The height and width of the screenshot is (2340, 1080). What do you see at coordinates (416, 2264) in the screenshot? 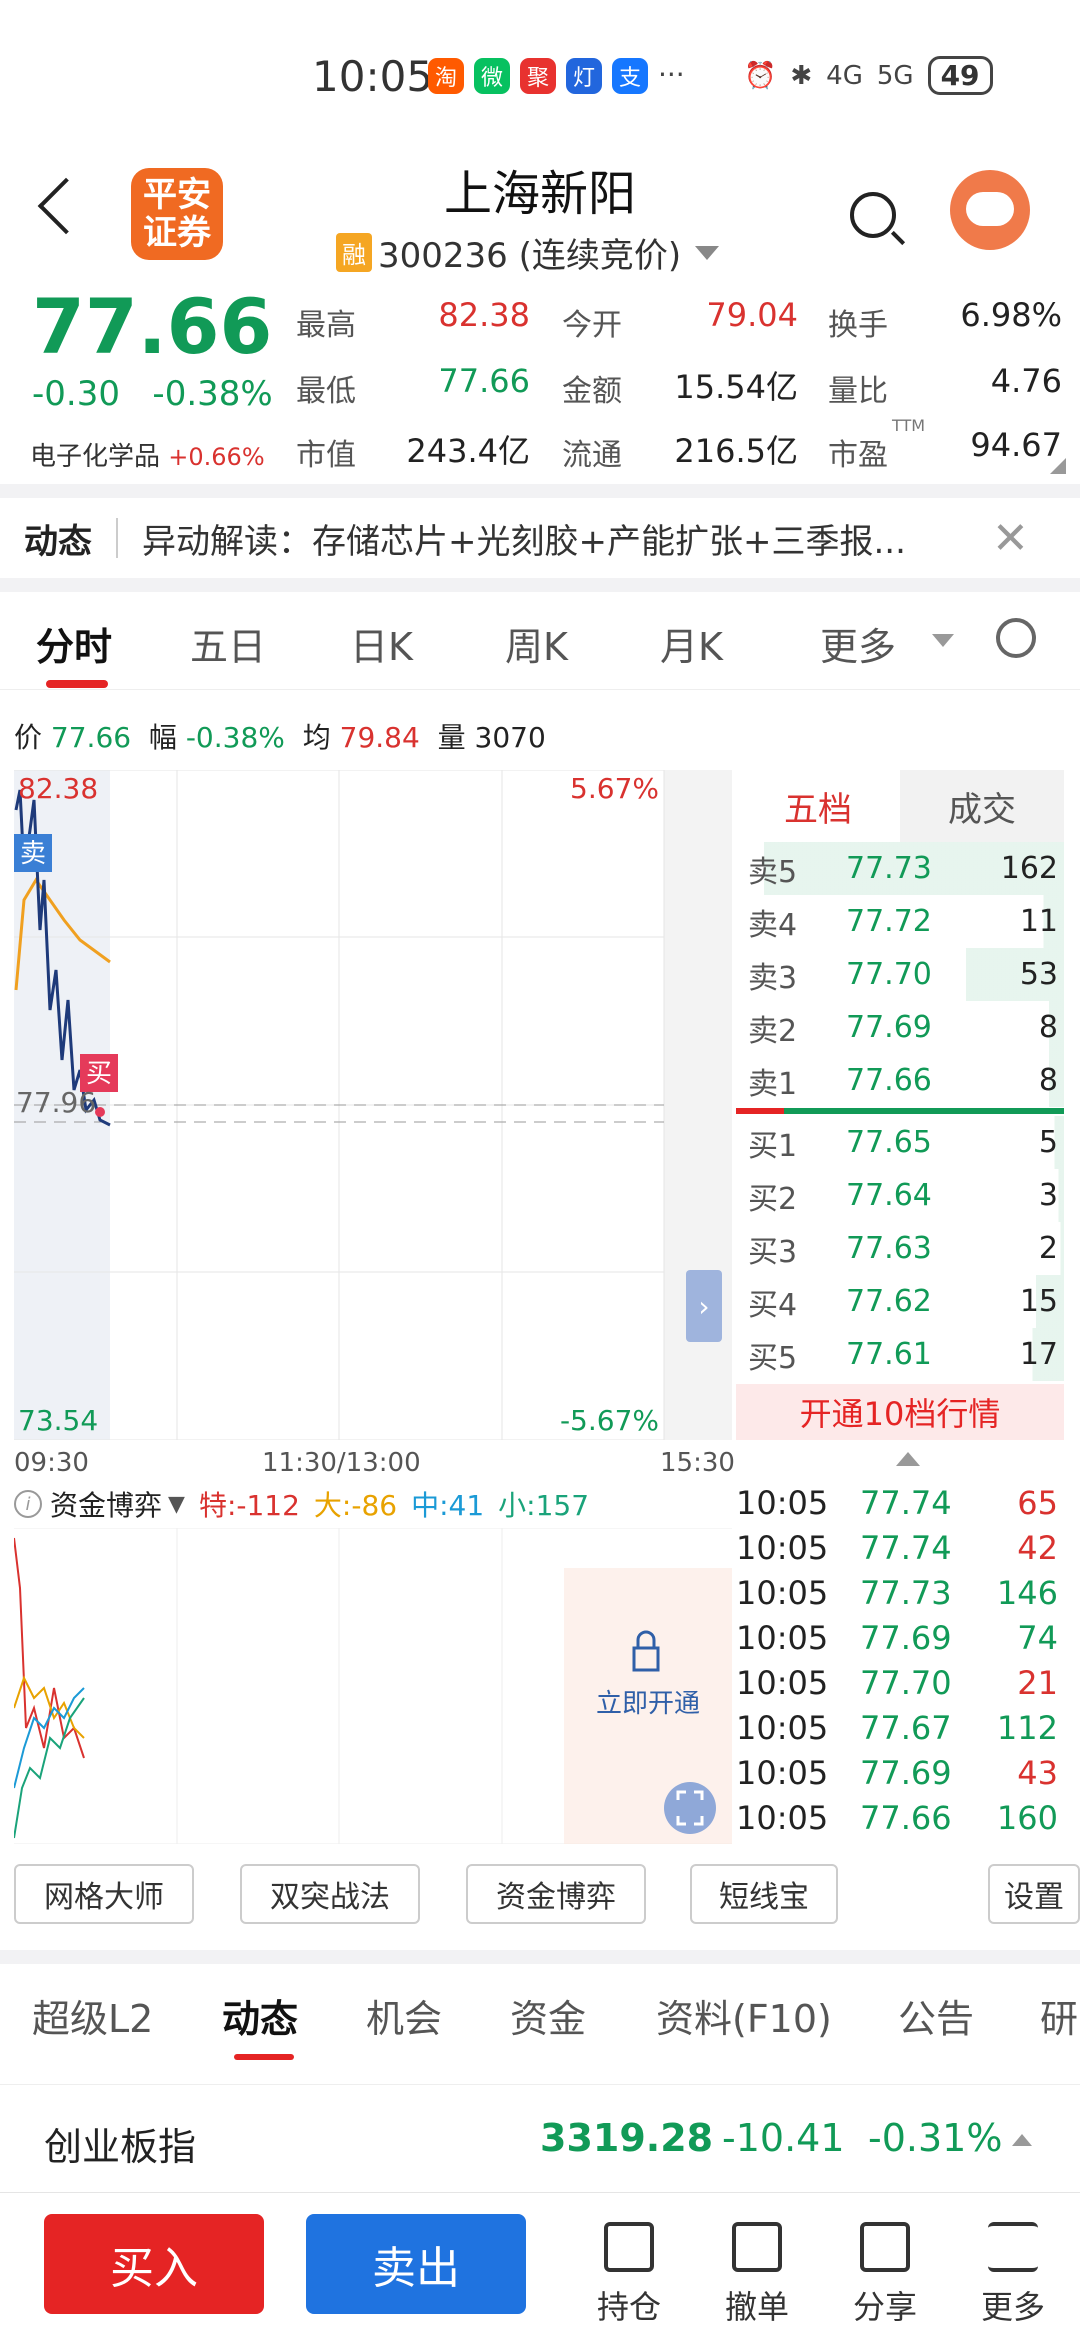
I see `sell-button: 卖出` at bounding box center [416, 2264].